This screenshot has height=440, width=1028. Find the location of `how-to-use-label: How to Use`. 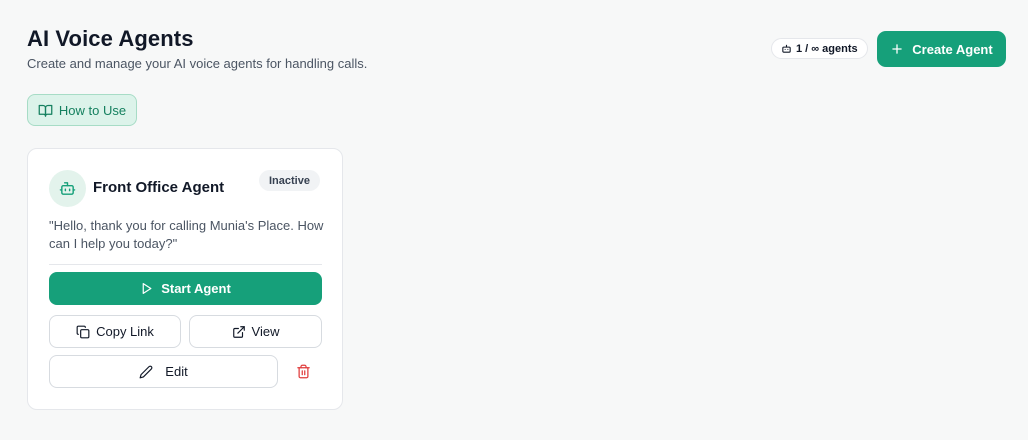

how-to-use-label: How to Use is located at coordinates (92, 110).